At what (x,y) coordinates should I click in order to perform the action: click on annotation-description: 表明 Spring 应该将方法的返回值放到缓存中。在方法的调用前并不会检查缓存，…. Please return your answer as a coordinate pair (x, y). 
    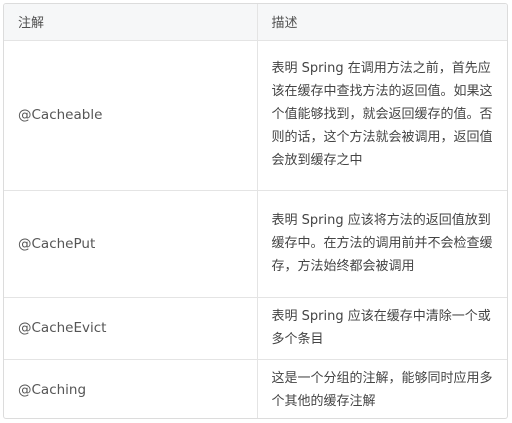
    Looking at the image, I should click on (381, 244).